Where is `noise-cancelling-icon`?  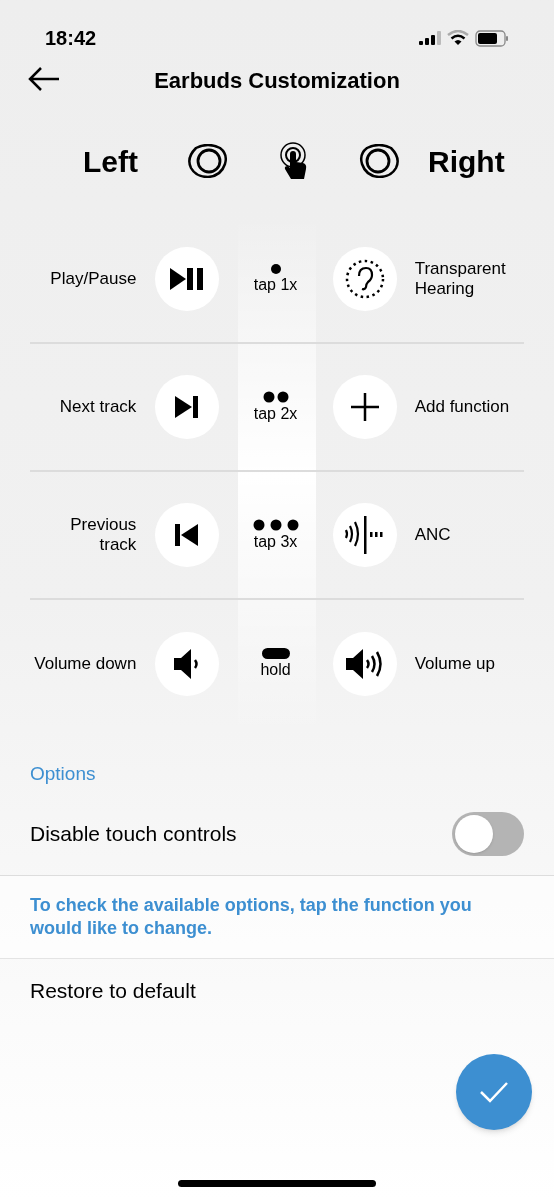
noise-cancelling-icon is located at coordinates (364, 535).